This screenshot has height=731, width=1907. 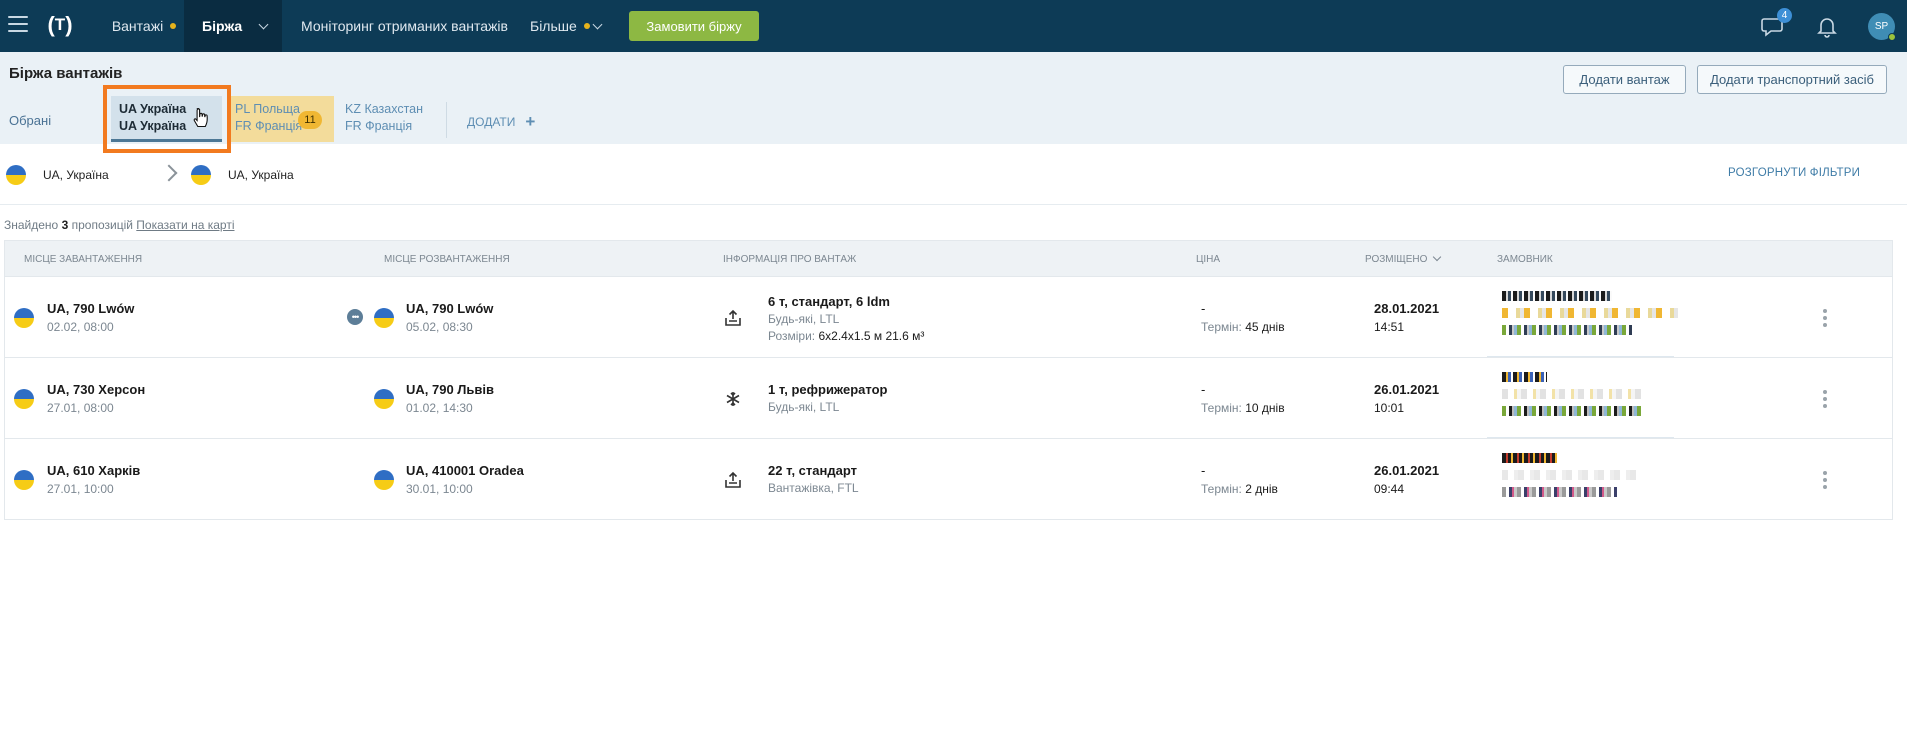 I want to click on nav-item-monitoring: Моніторинг отриманих вантажів, so click(x=404, y=26).